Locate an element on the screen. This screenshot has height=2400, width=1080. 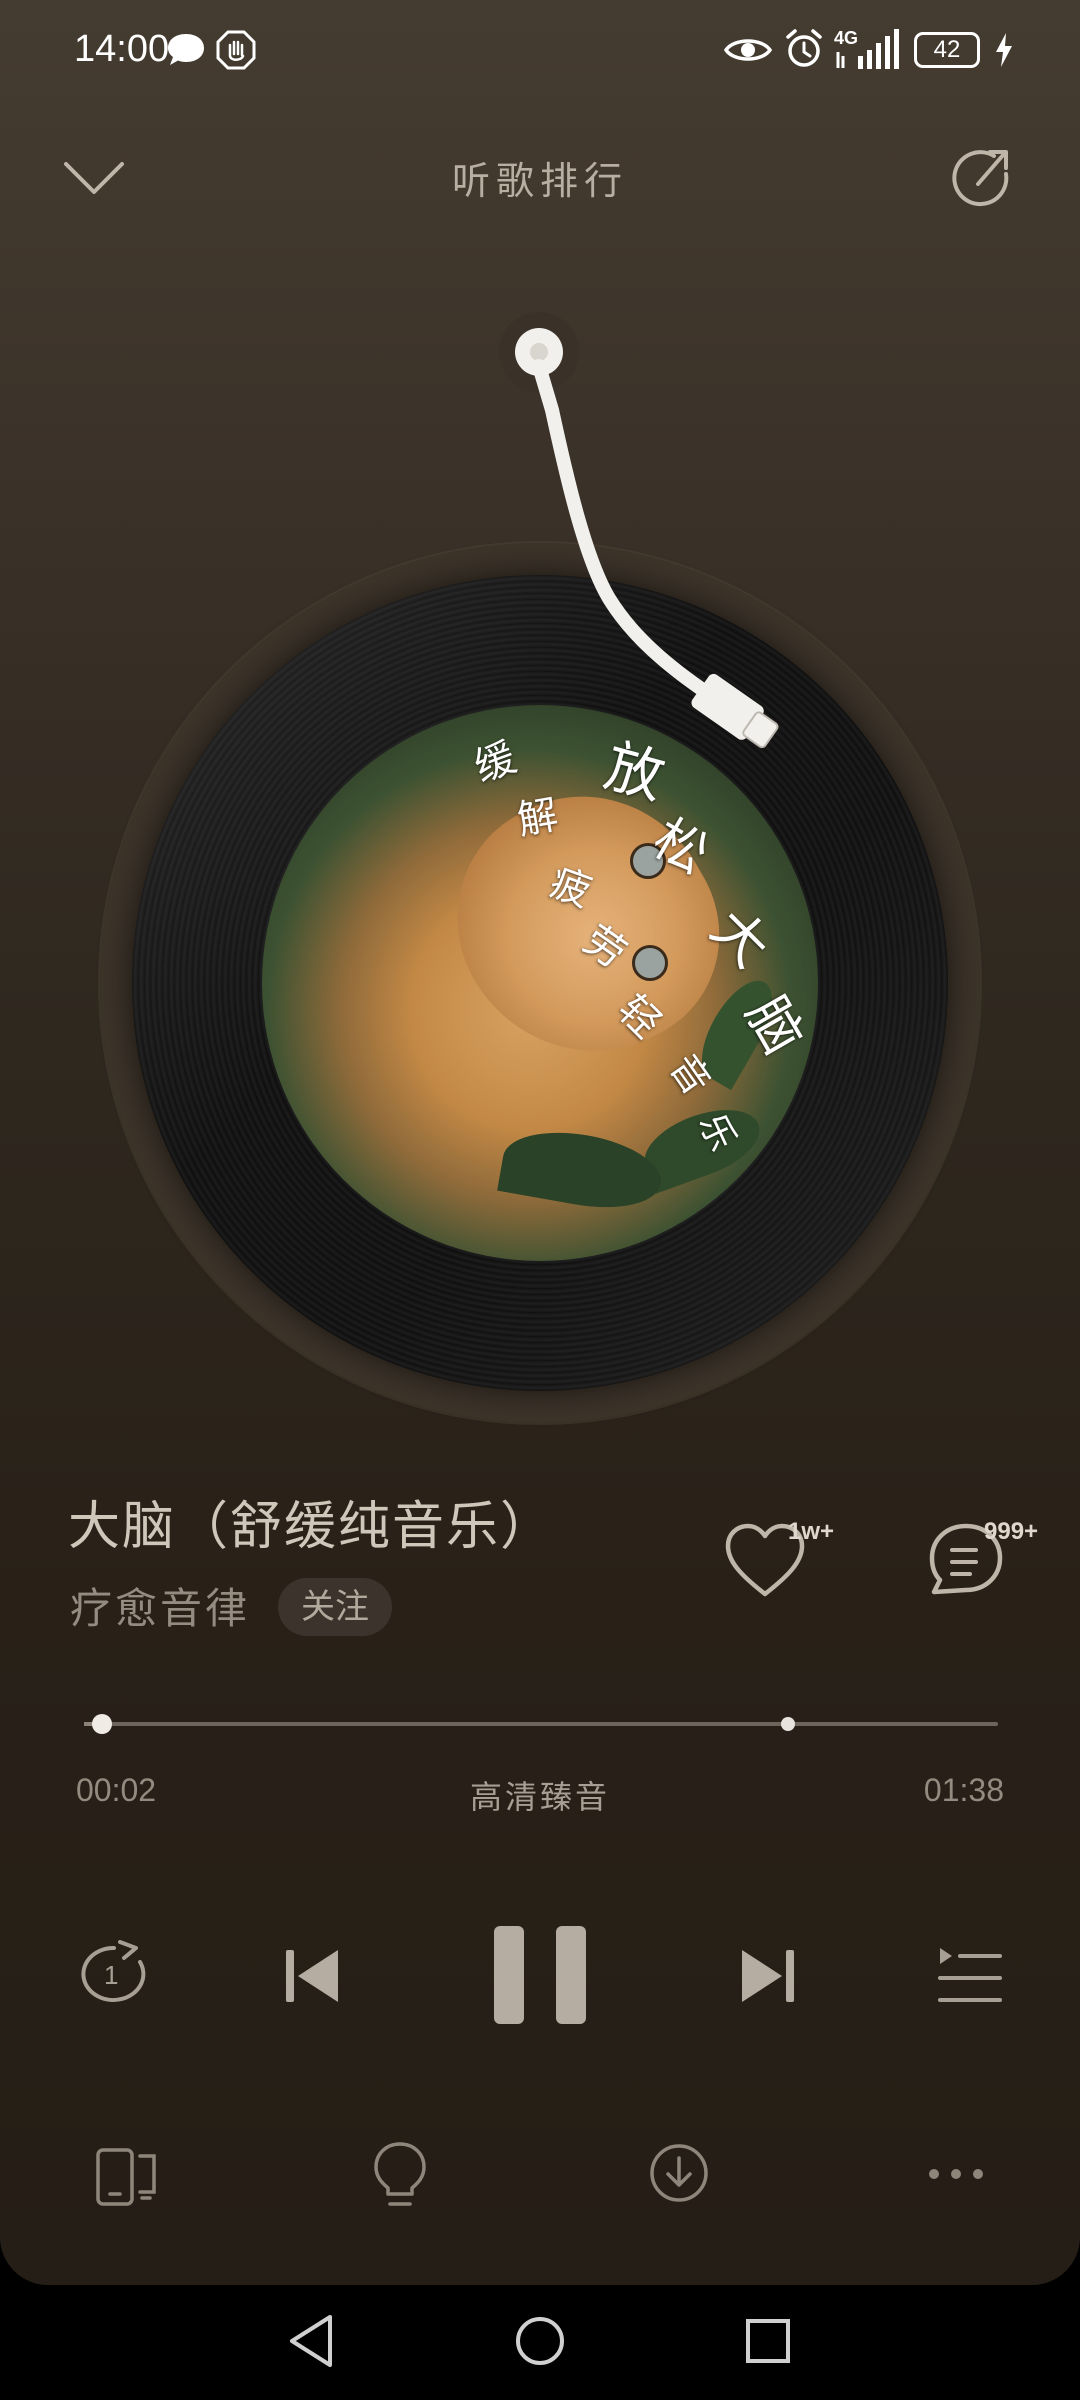
device-cast-icon is located at coordinates (127, 2177).